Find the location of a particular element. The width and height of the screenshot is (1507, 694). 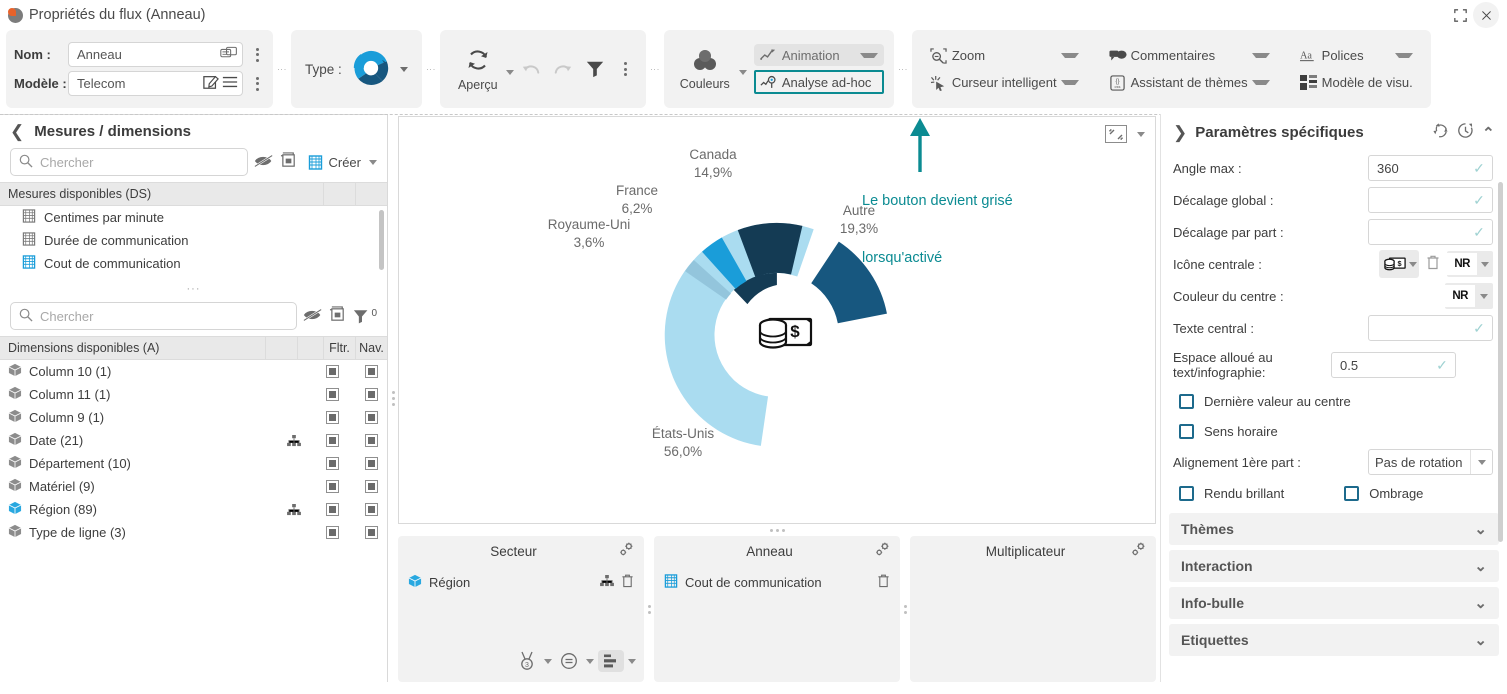

name-menu-button is located at coordinates (257, 54).